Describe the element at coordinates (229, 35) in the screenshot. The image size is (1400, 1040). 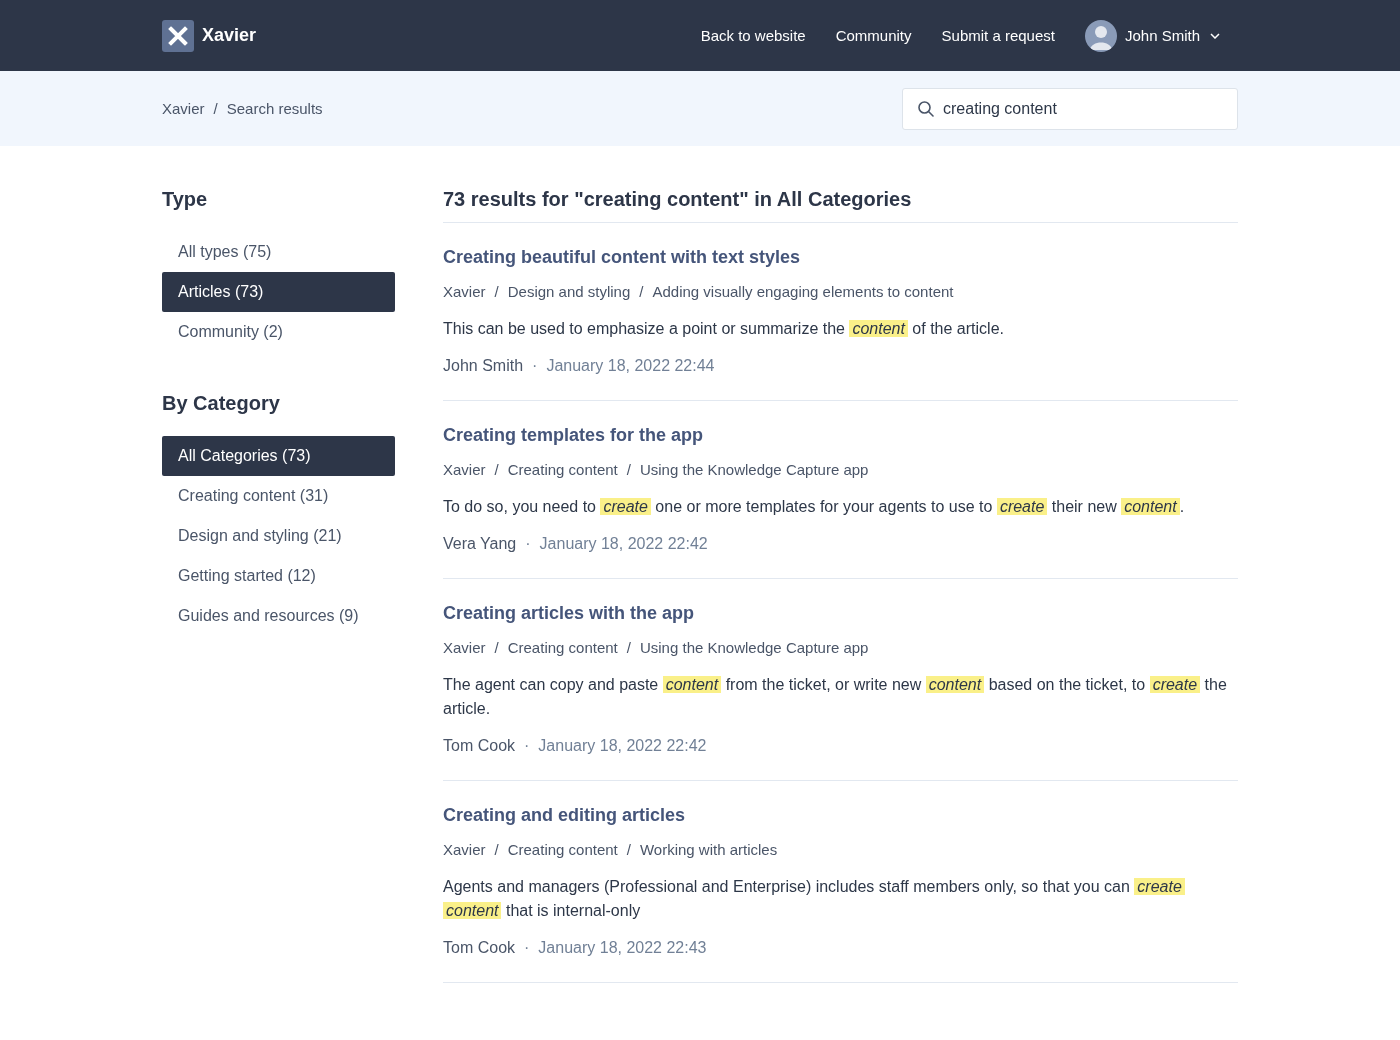
I see `brand-name: Xavier` at that location.